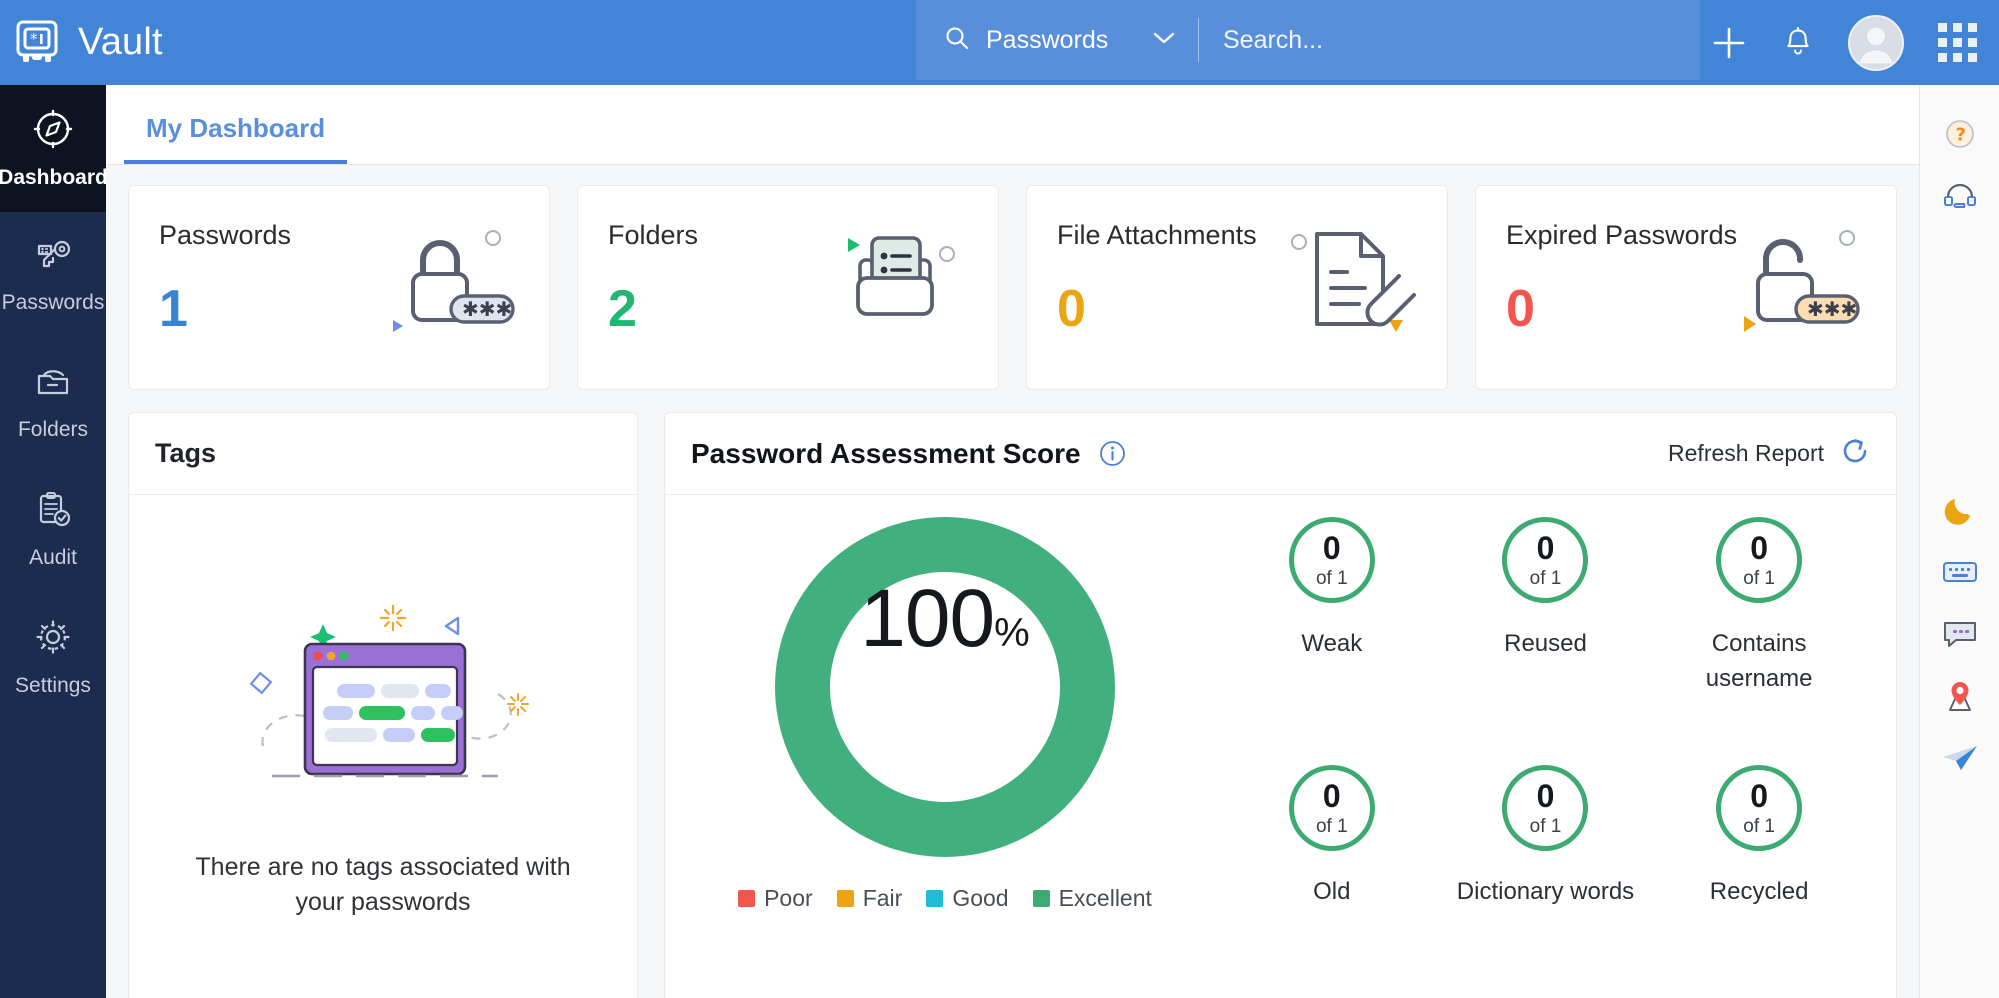 This screenshot has width=1999, height=998. Describe the element at coordinates (339, 287) in the screenshot. I see `stat-card-passwords: Passwords 1 ✱✱✱` at that location.